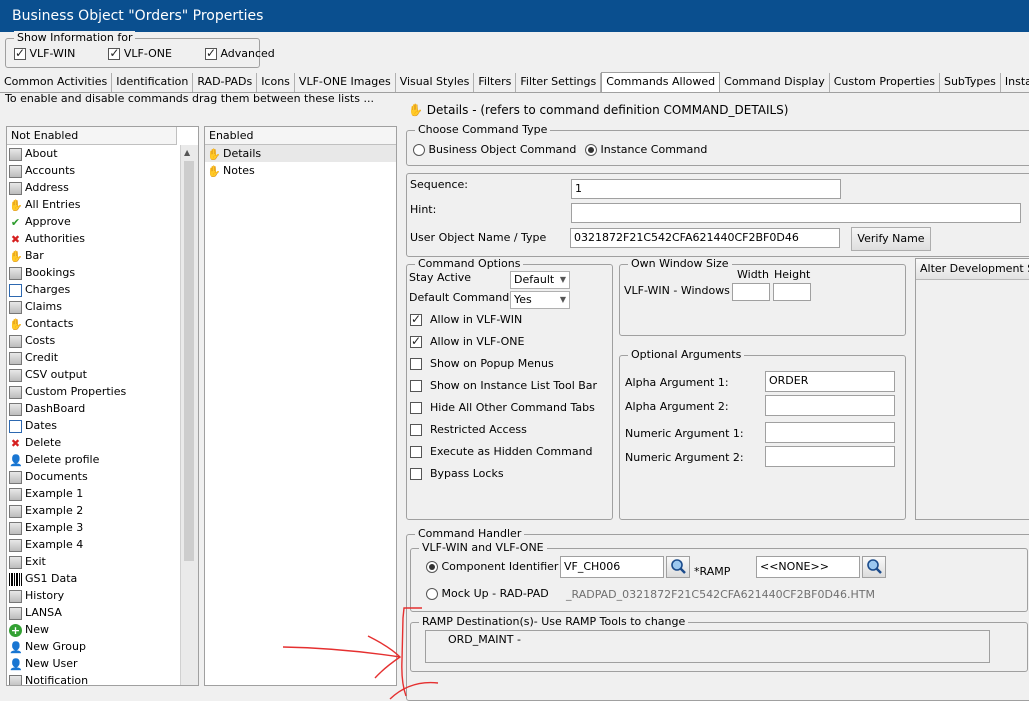  Describe the element at coordinates (706, 189) in the screenshot. I see `sequence-input: 1` at that location.